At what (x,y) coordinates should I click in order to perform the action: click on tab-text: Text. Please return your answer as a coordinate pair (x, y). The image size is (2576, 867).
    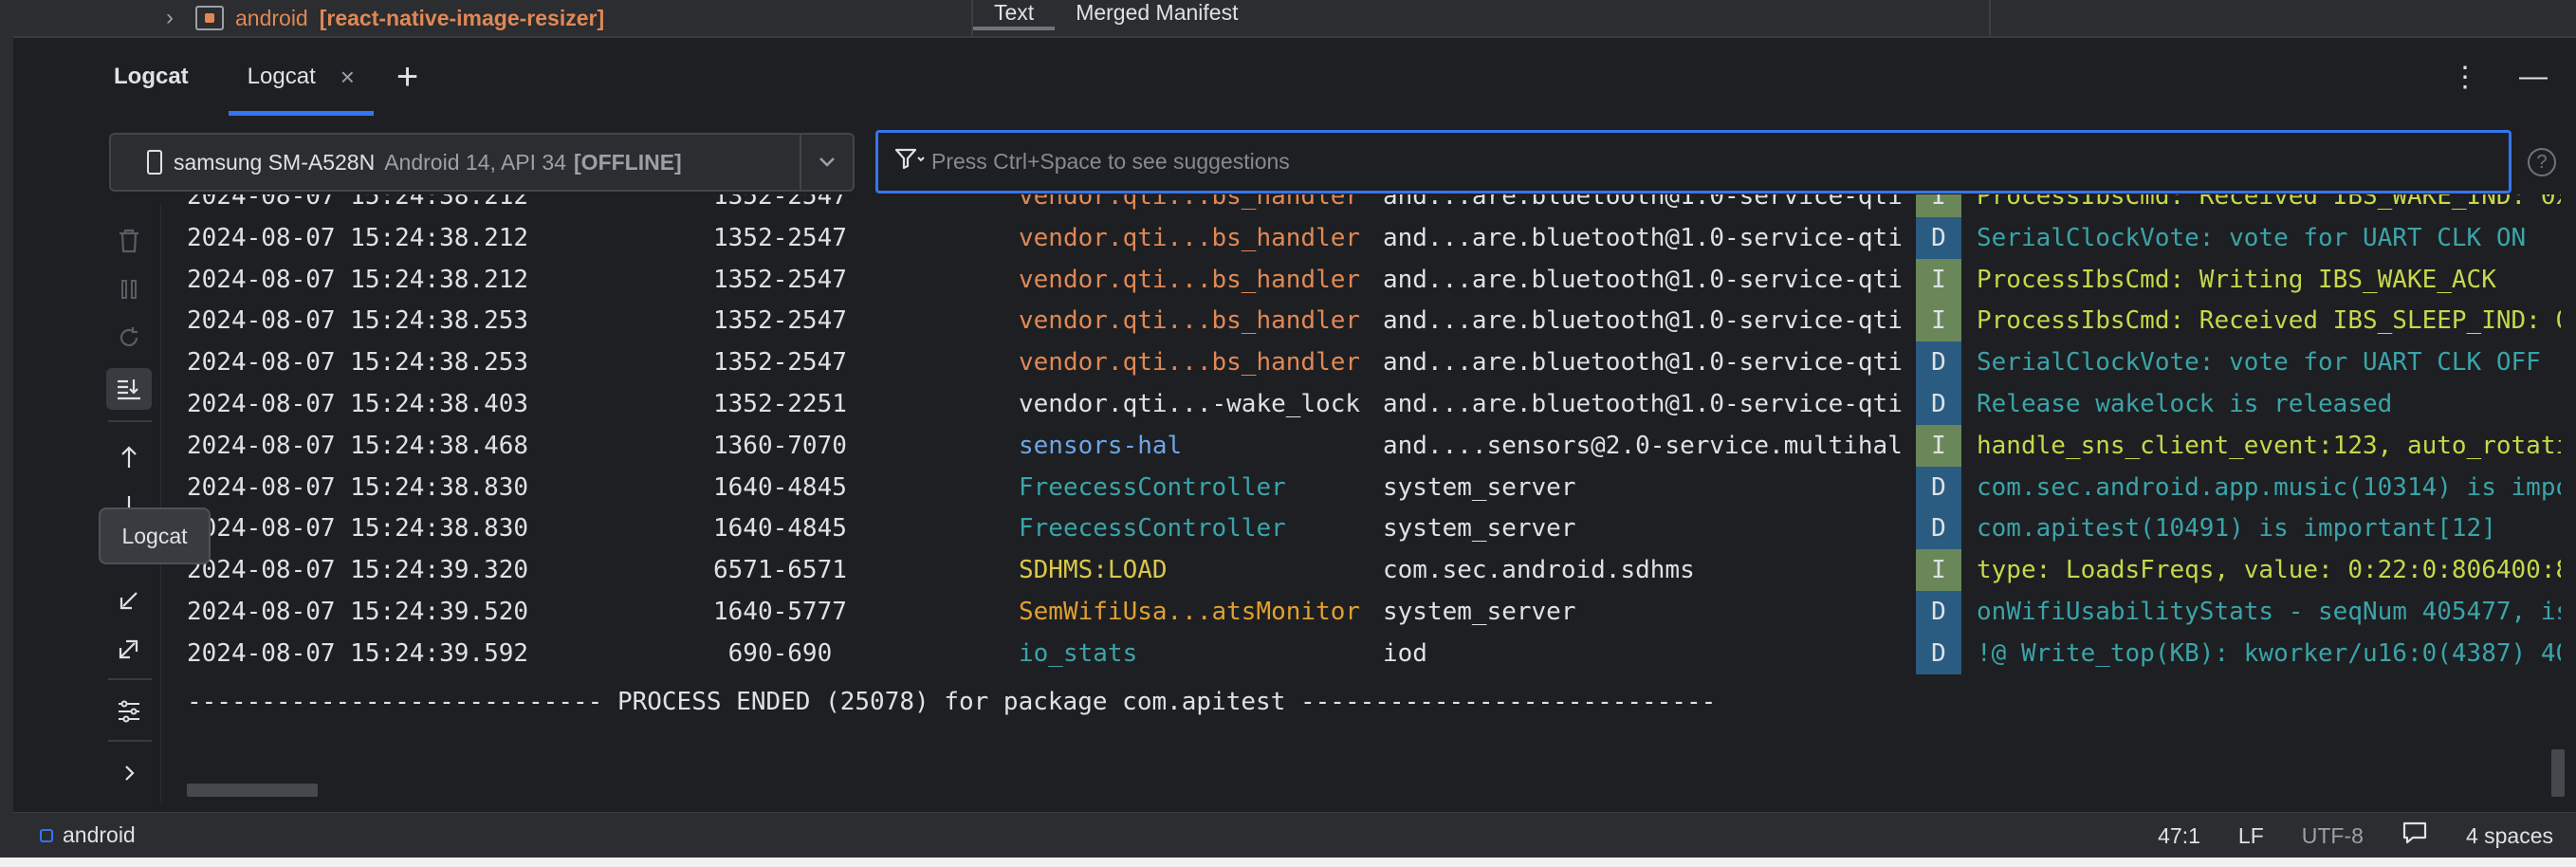
    Looking at the image, I should click on (1014, 15).